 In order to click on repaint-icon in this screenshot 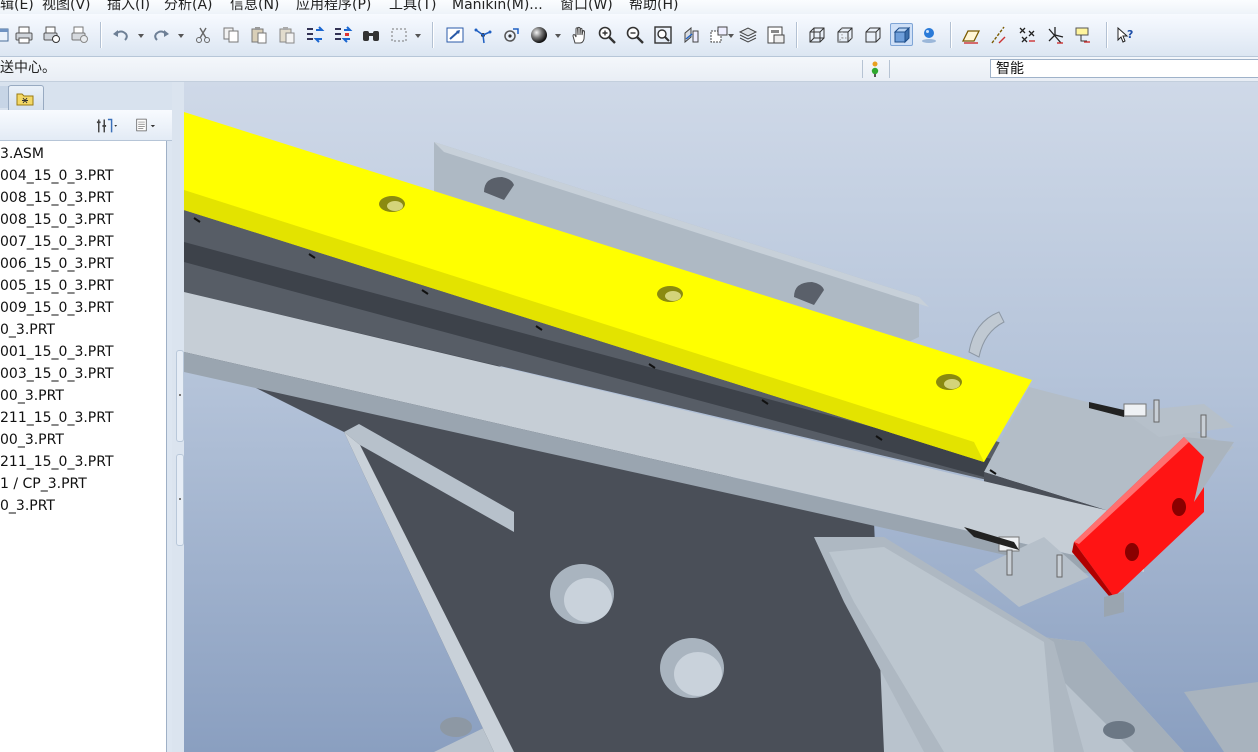, I will do `click(455, 35)`.